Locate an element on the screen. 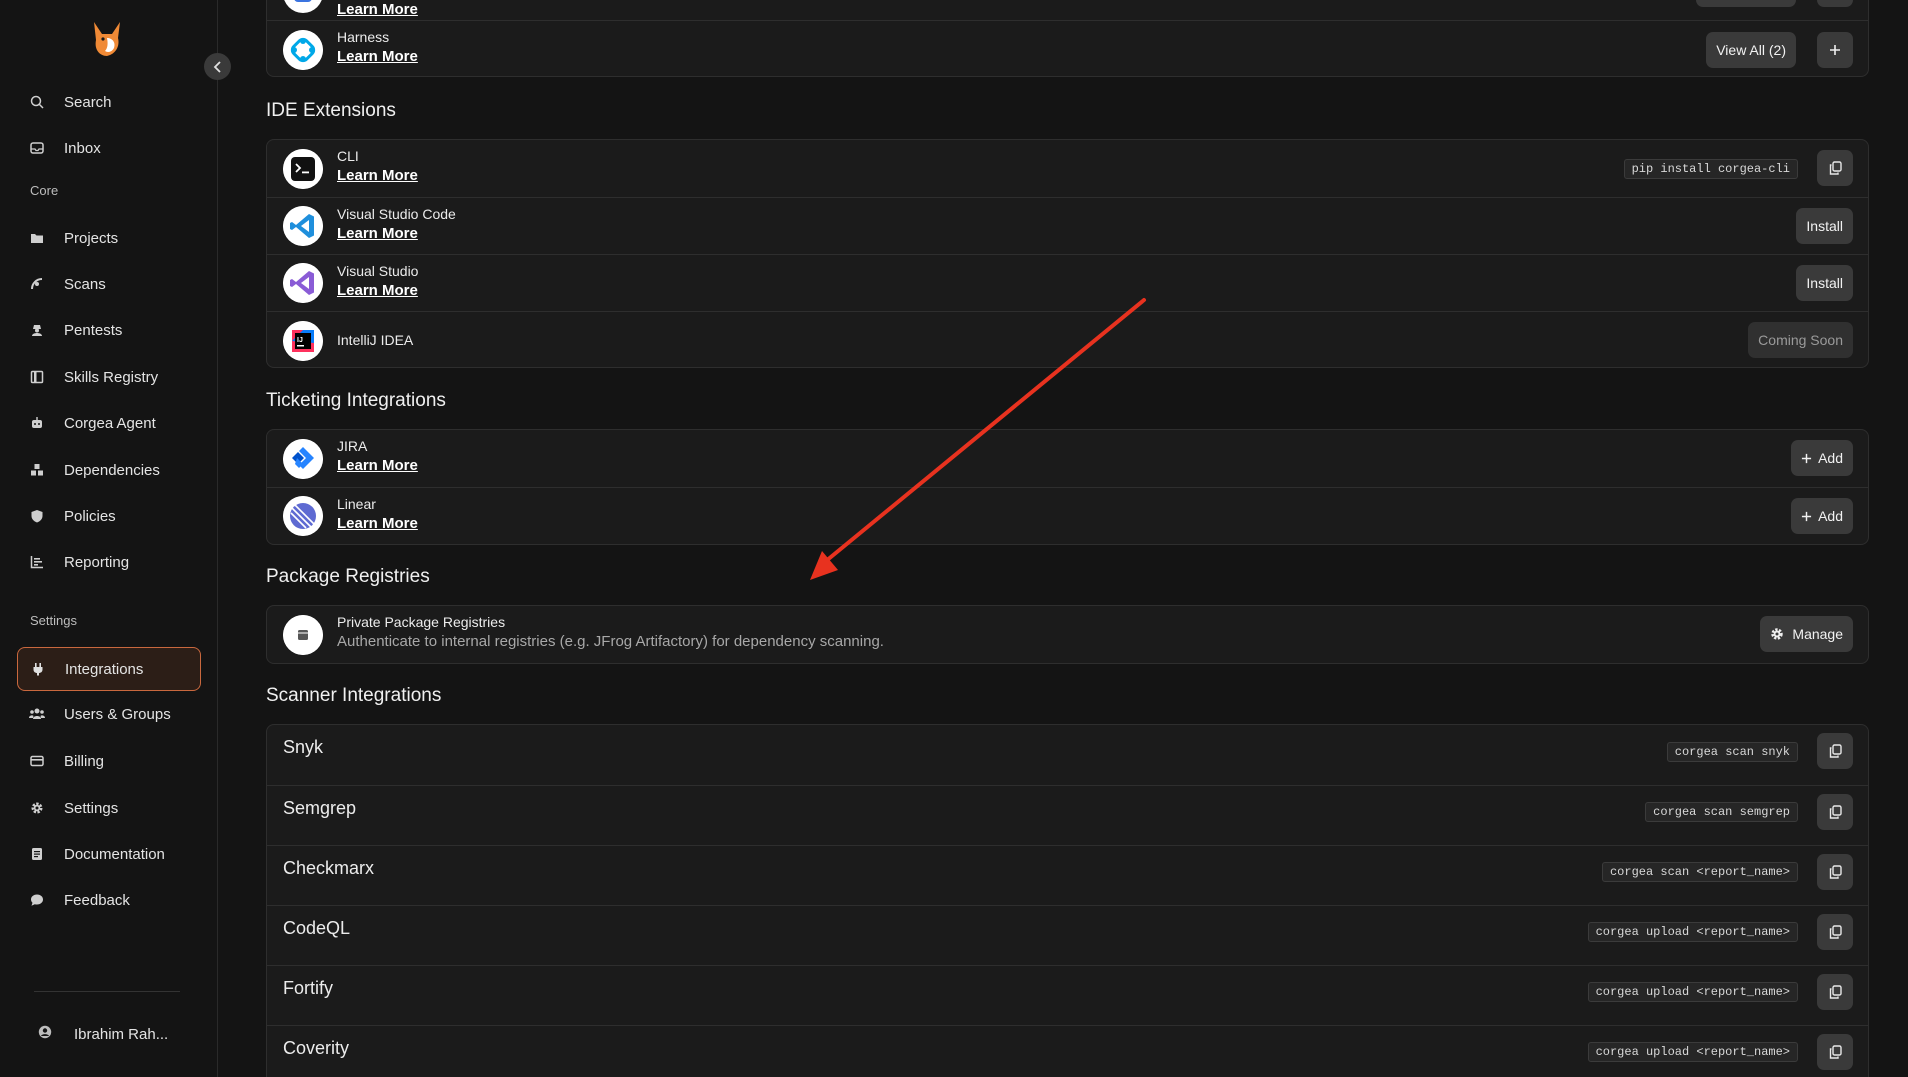 The image size is (1908, 1077). sidebar-item-dependencies: Dependencies is located at coordinates (109, 470).